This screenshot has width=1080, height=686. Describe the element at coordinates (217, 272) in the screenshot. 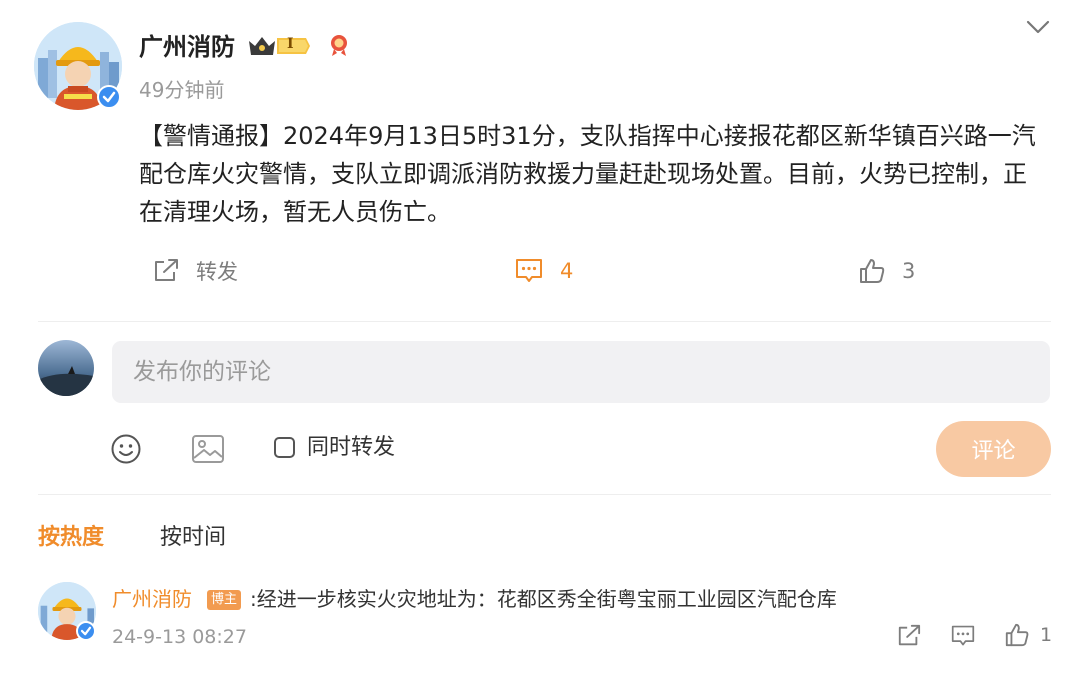

I see `forward-label: 转发` at that location.